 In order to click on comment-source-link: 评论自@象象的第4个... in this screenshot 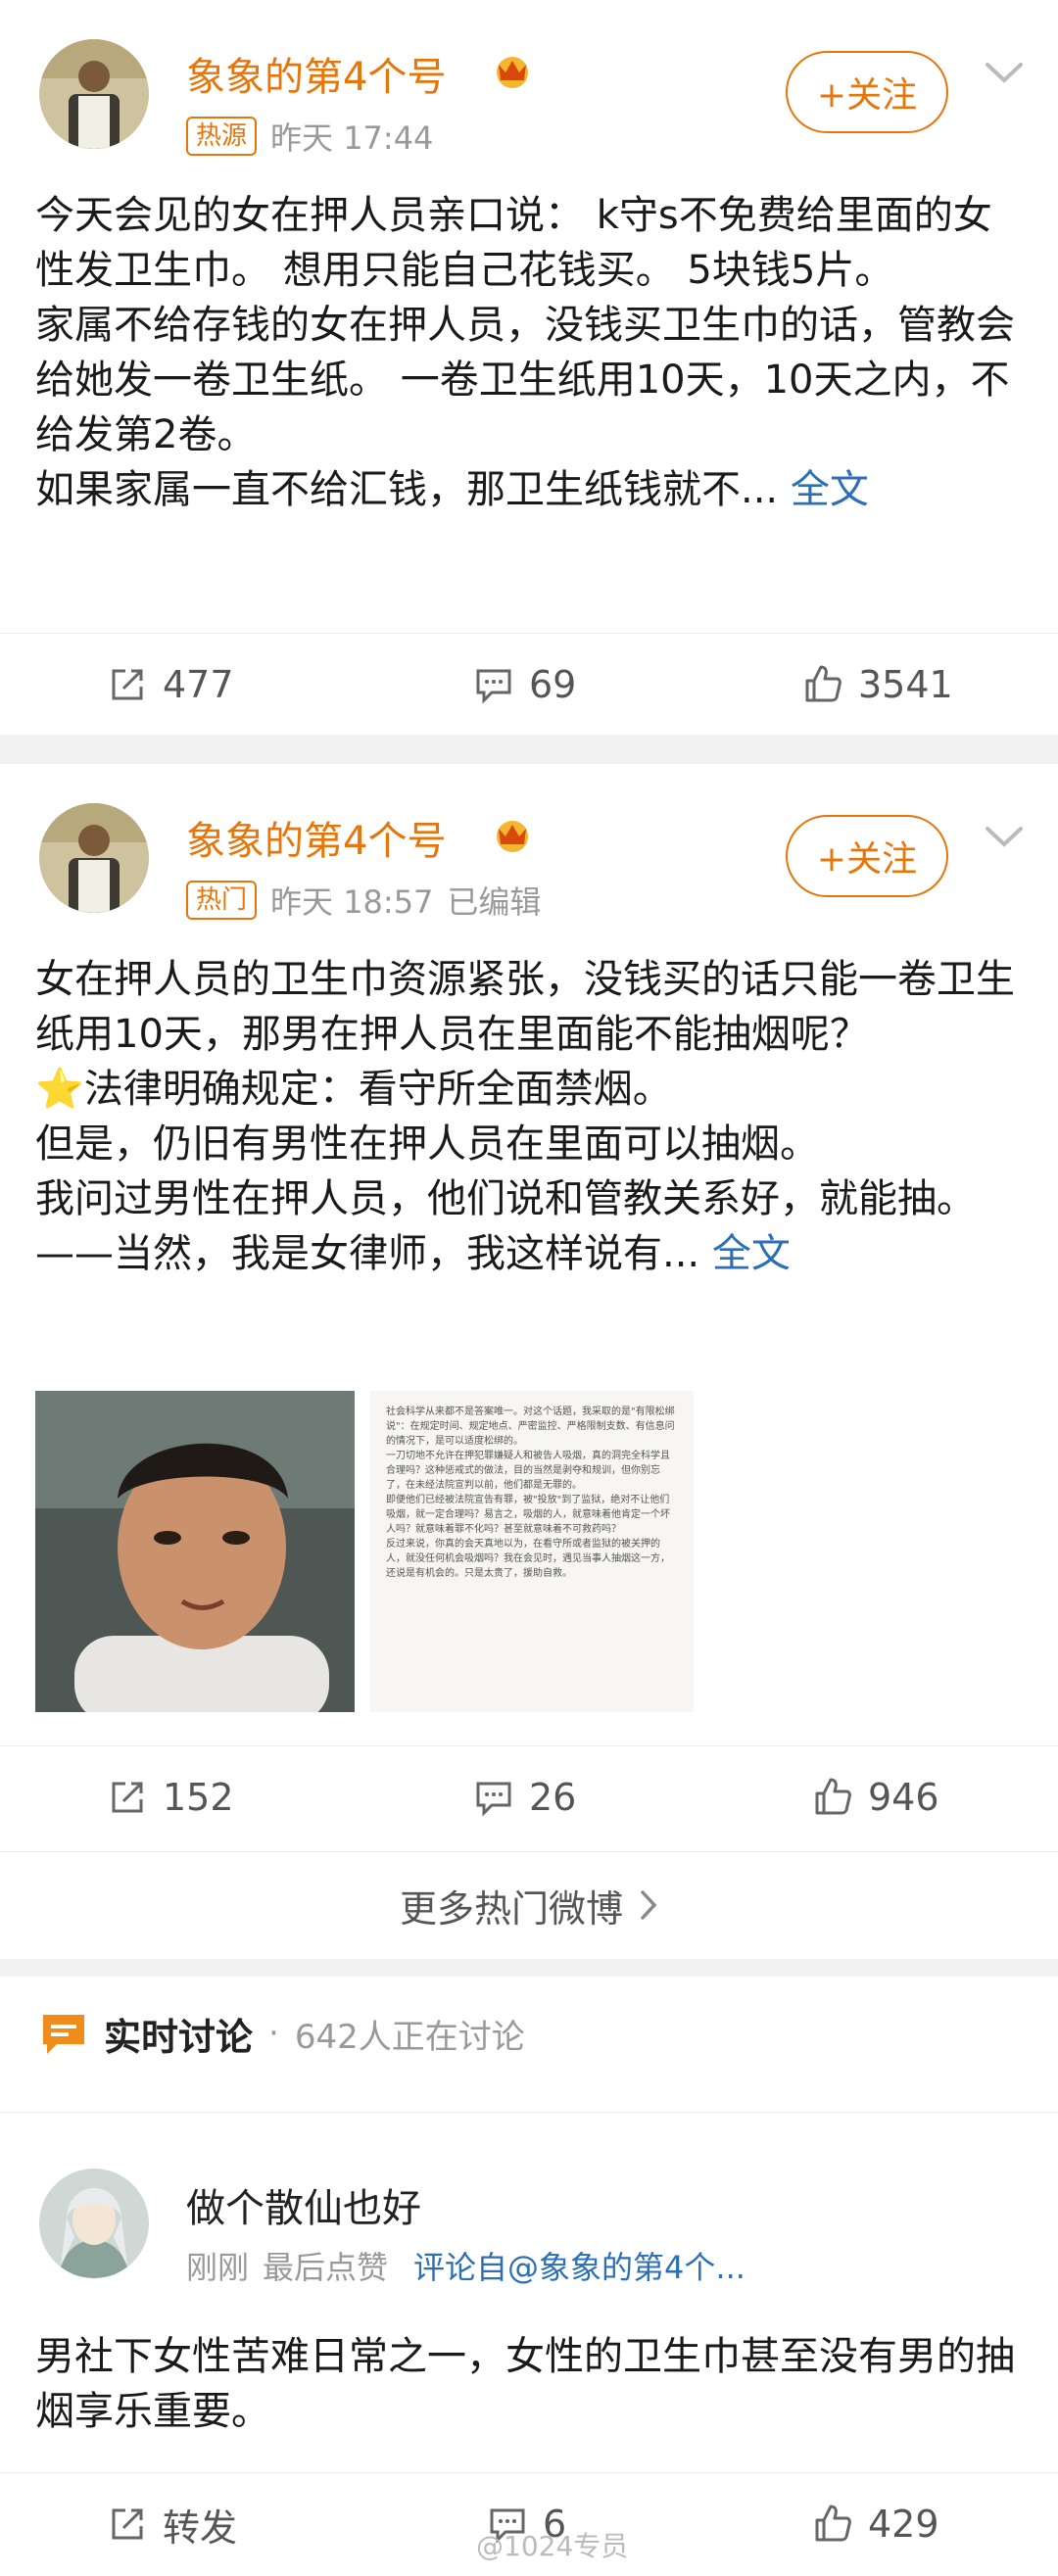, I will do `click(579, 2265)`.